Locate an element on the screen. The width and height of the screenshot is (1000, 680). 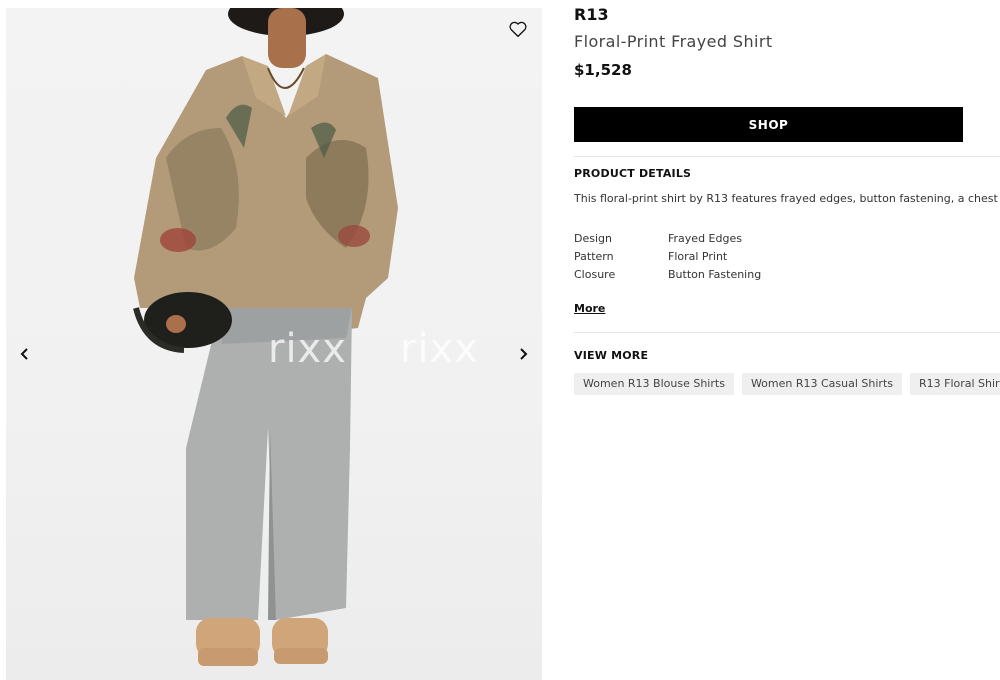
spec-row: Pattern Floral Print is located at coordinates (667, 256).